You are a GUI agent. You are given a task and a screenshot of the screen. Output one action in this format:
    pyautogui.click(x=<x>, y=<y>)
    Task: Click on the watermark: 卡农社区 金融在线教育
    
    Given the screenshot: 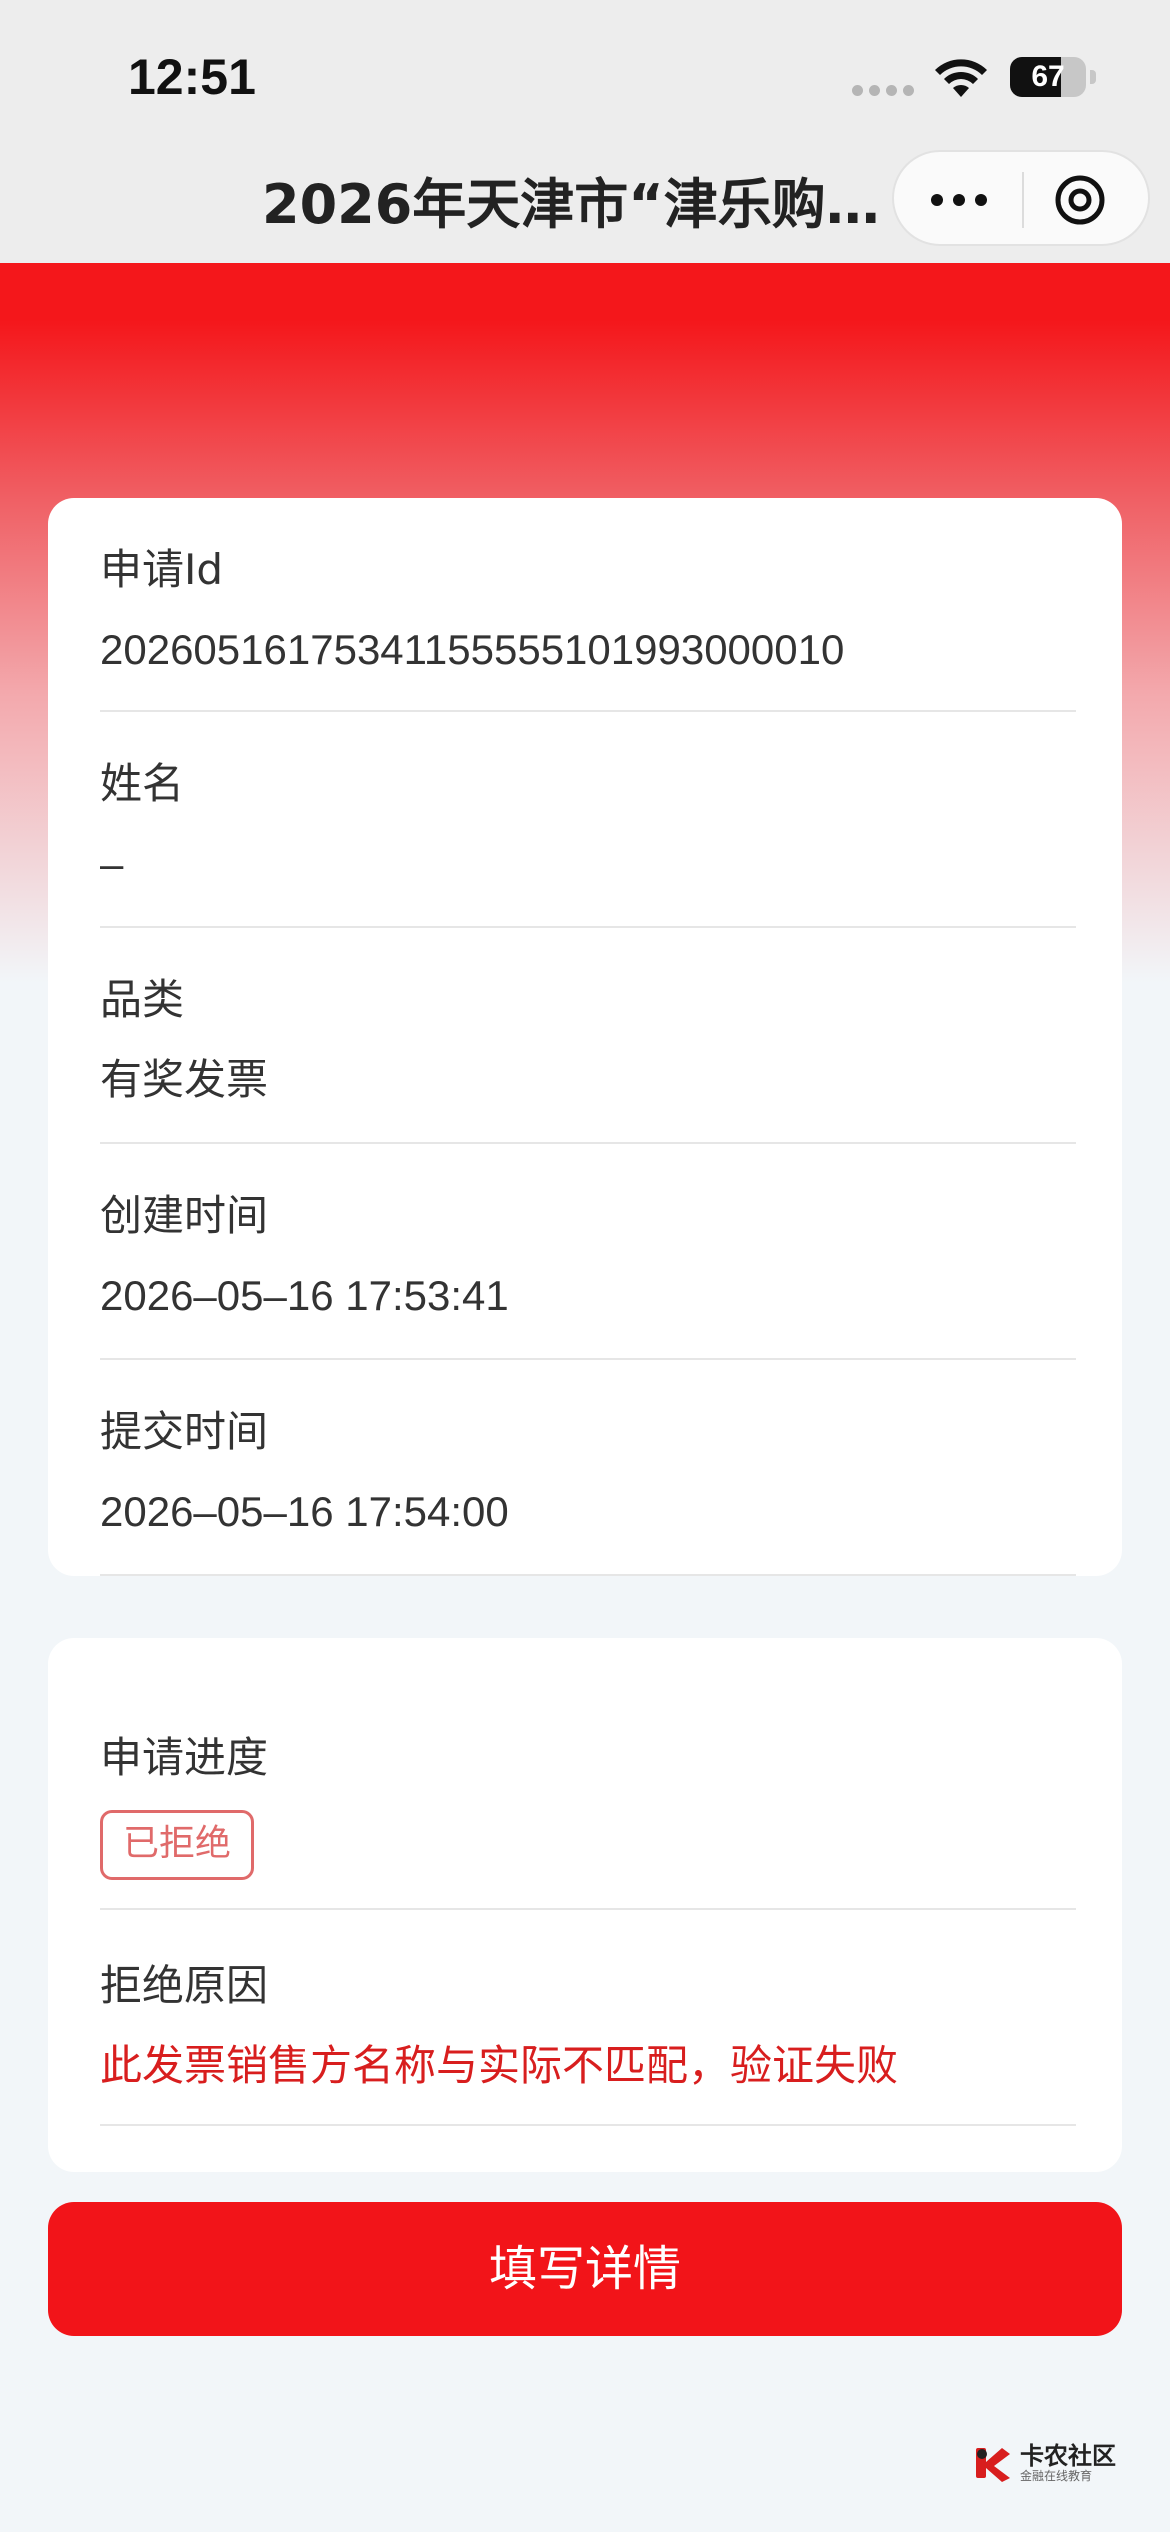 What is the action you would take?
    pyautogui.click(x=1047, y=2463)
    